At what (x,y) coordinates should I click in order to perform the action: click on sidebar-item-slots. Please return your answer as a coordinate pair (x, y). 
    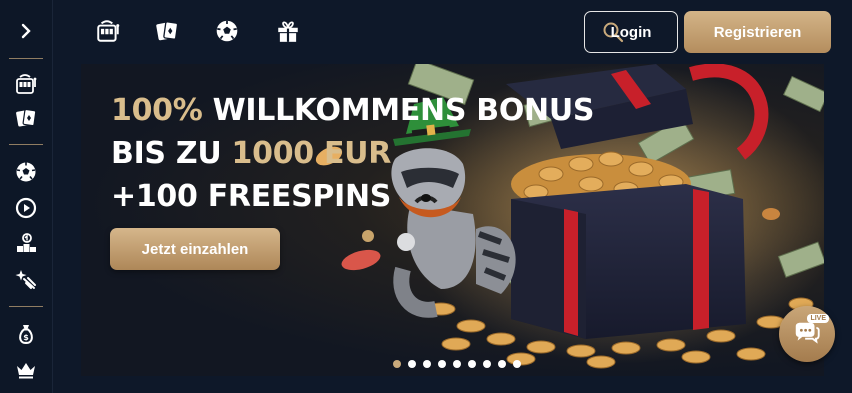
    Looking at the image, I should click on (26, 84).